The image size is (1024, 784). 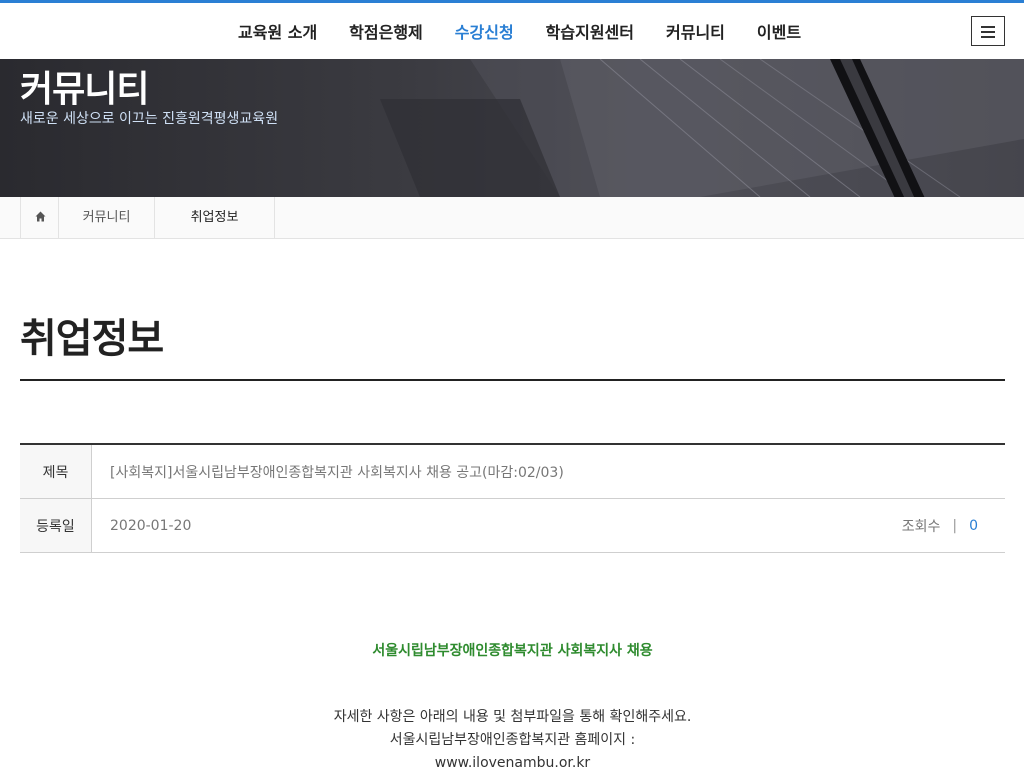 I want to click on content-line: 자세한 사항은 아래의 내용 및 첨부파일을 통해 확인해주세요., so click(x=512, y=717).